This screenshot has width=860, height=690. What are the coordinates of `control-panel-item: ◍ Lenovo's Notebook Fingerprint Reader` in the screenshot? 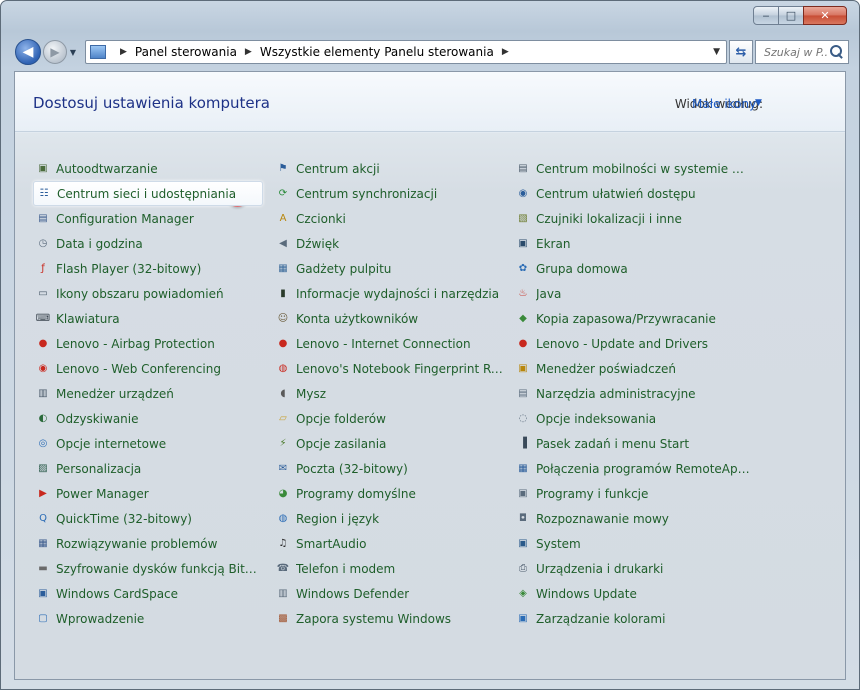 It's located at (388, 368).